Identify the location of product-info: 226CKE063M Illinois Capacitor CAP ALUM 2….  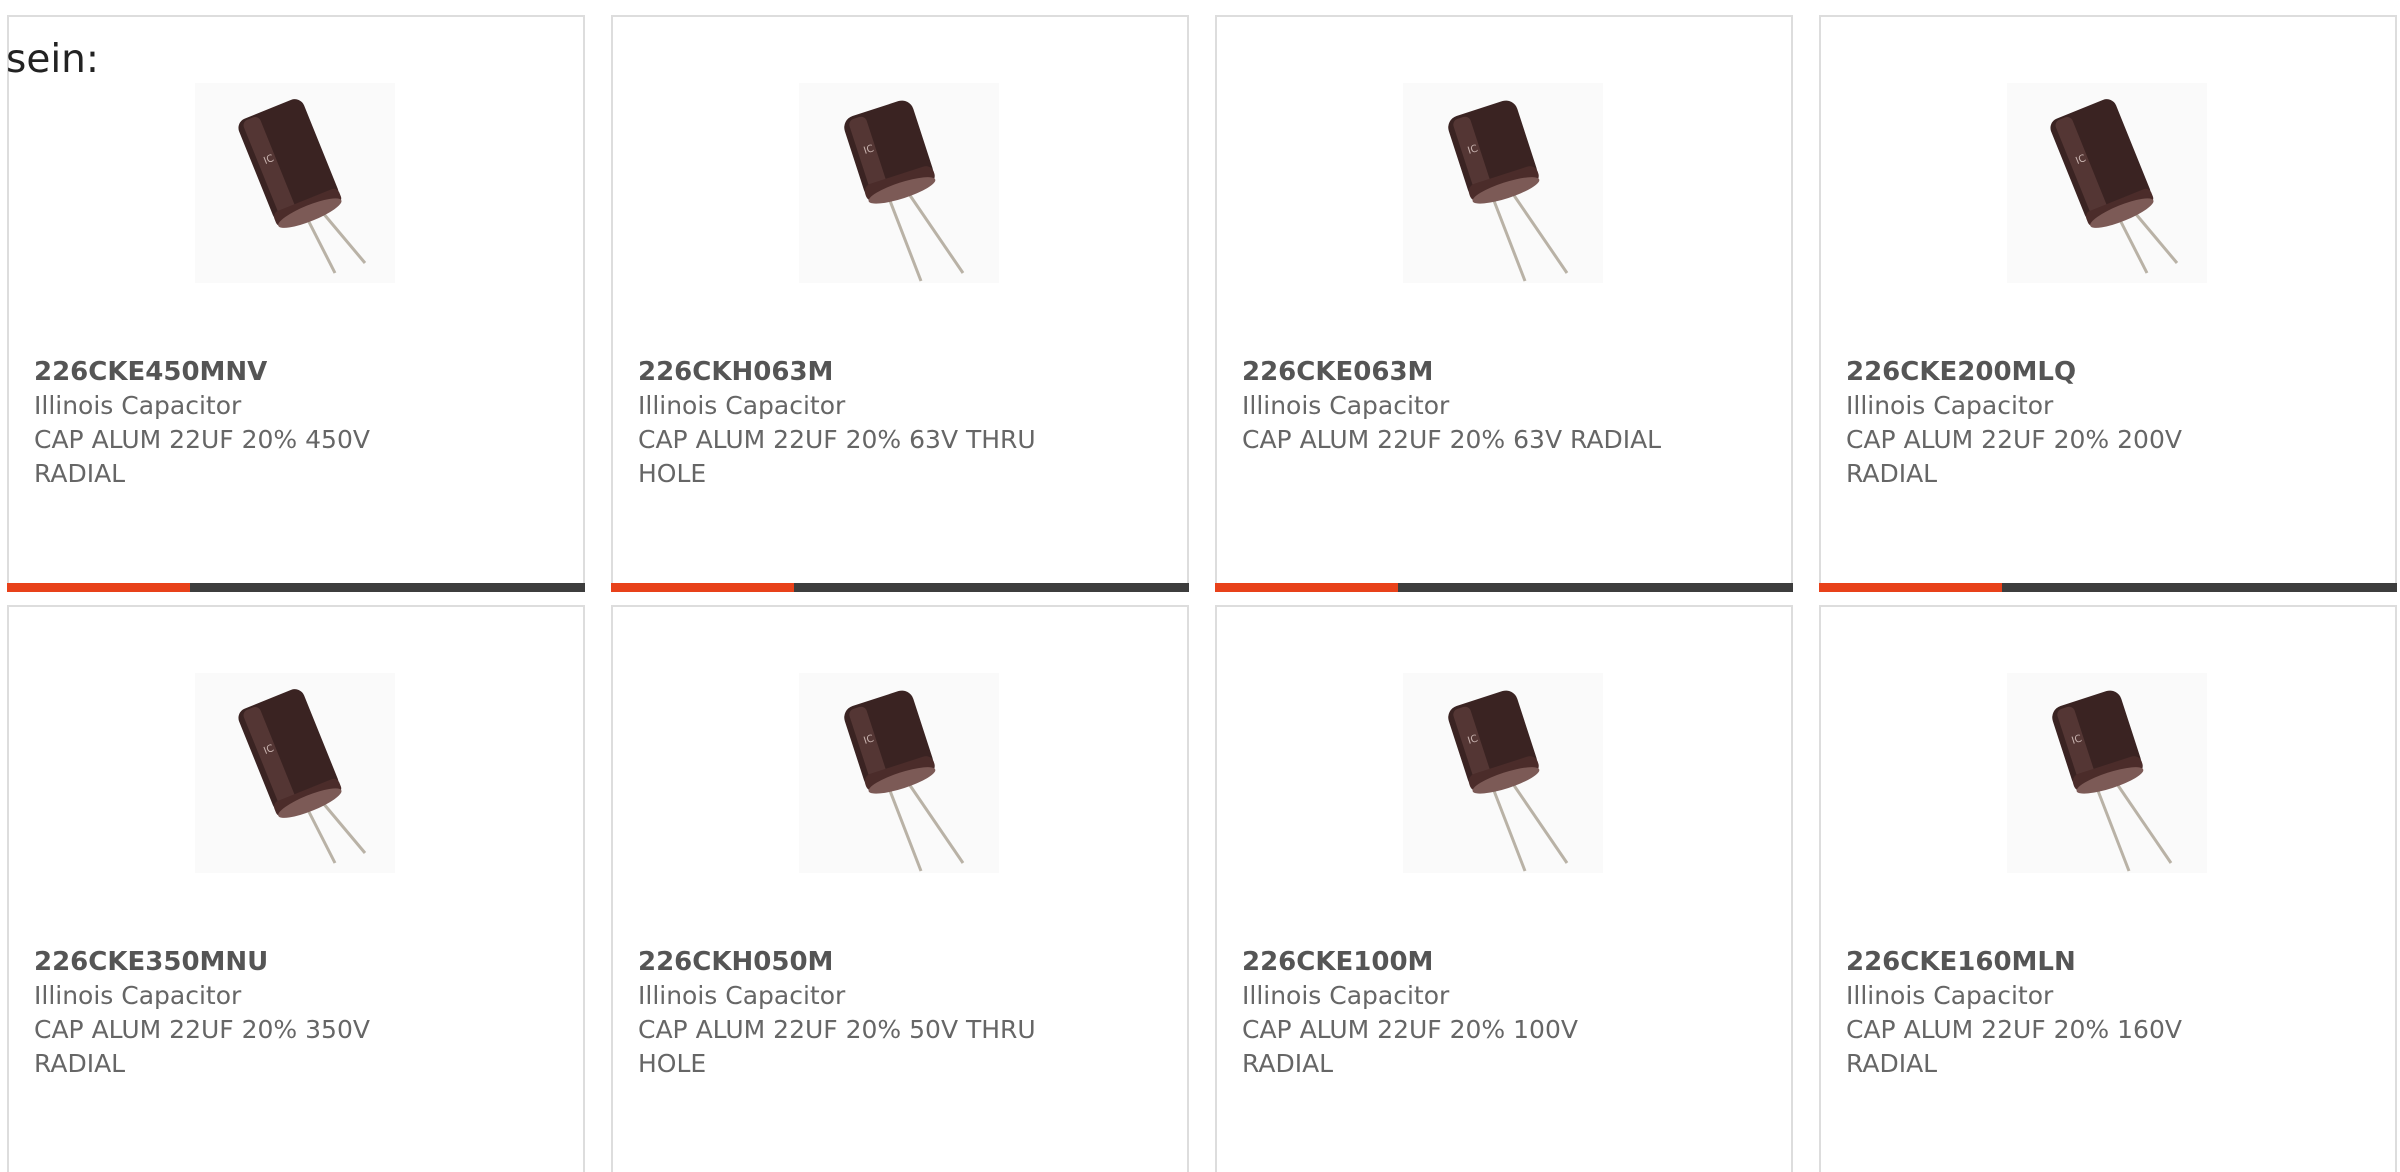
(1511, 406).